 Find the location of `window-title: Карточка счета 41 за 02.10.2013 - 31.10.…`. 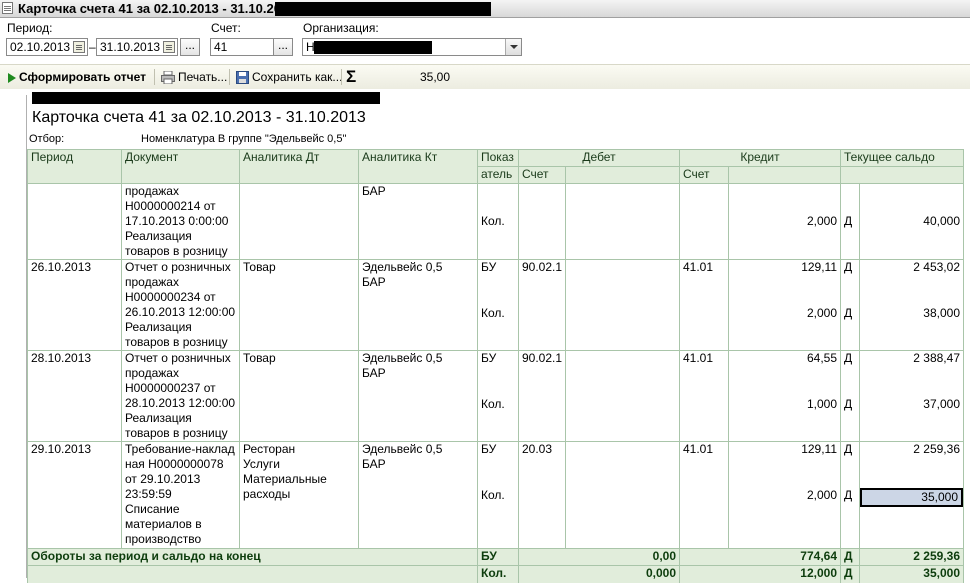

window-title: Карточка счета 41 за 02.10.2013 - 31.10.… is located at coordinates (149, 8).